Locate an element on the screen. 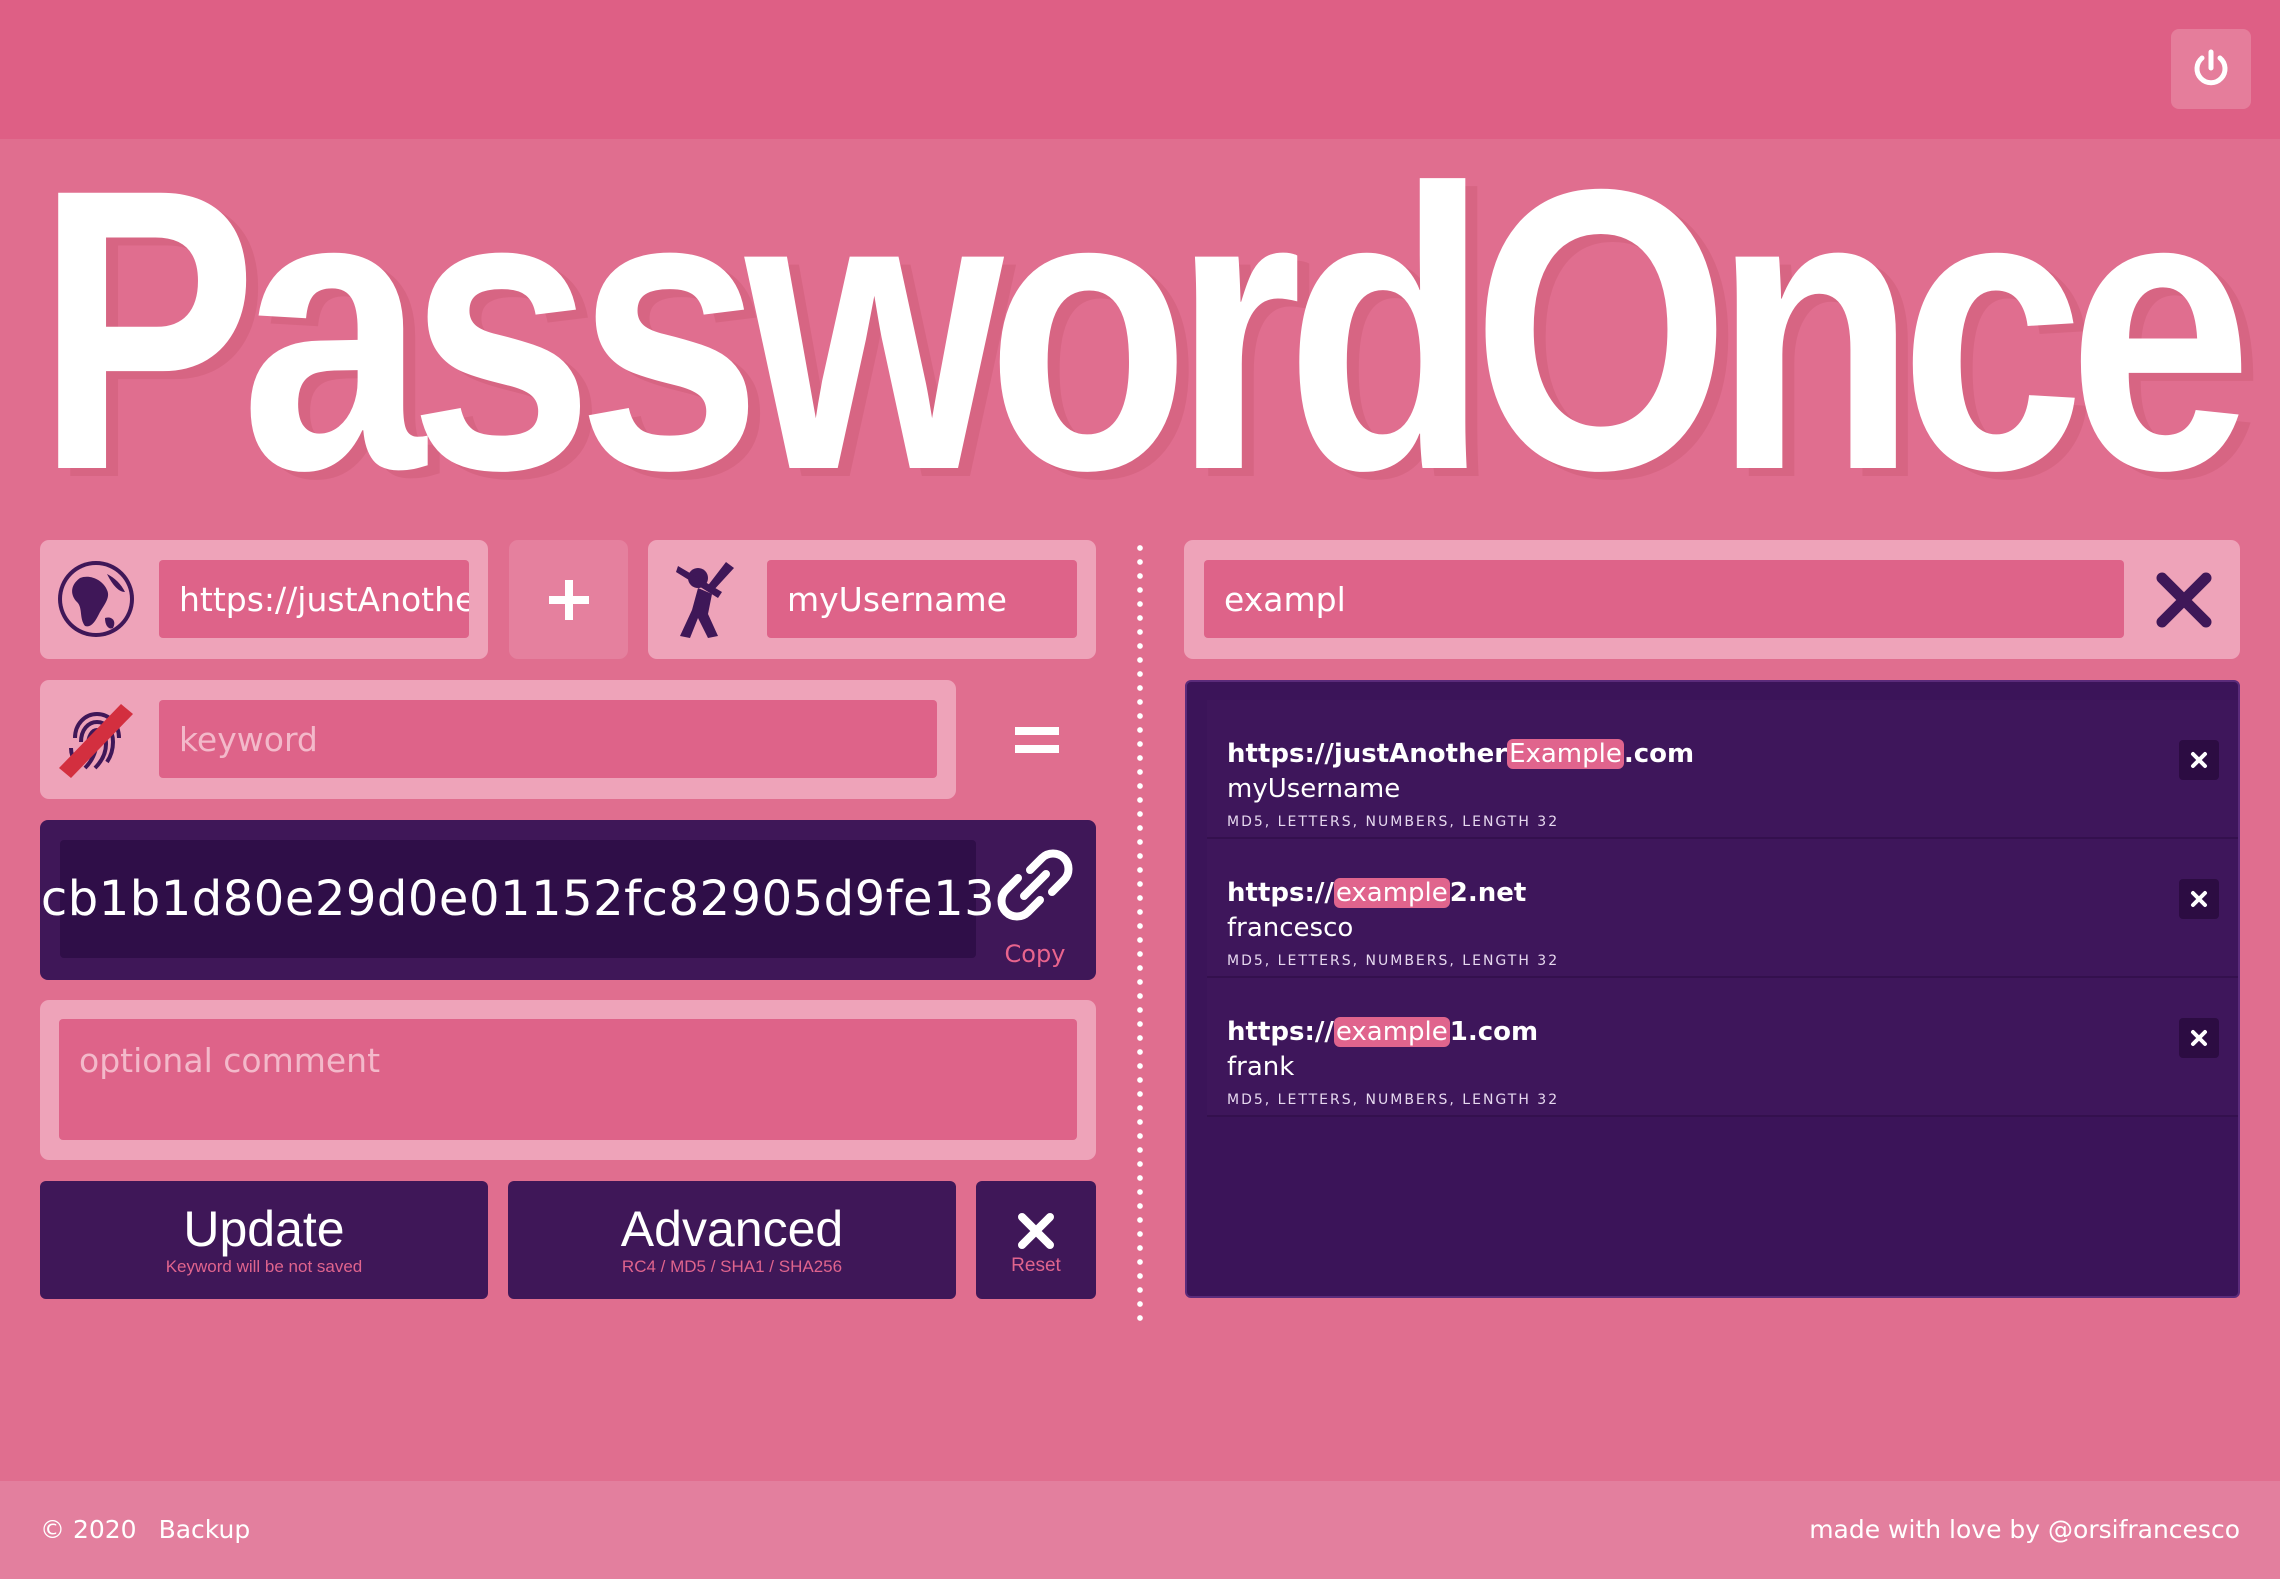 The height and width of the screenshot is (1579, 2280). username-group: myUsername is located at coordinates (872, 599).